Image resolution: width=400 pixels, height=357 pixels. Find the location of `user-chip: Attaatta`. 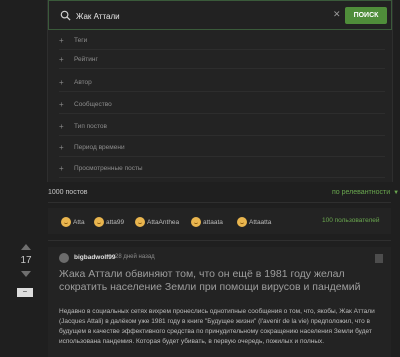

user-chip: Attaatta is located at coordinates (254, 222).